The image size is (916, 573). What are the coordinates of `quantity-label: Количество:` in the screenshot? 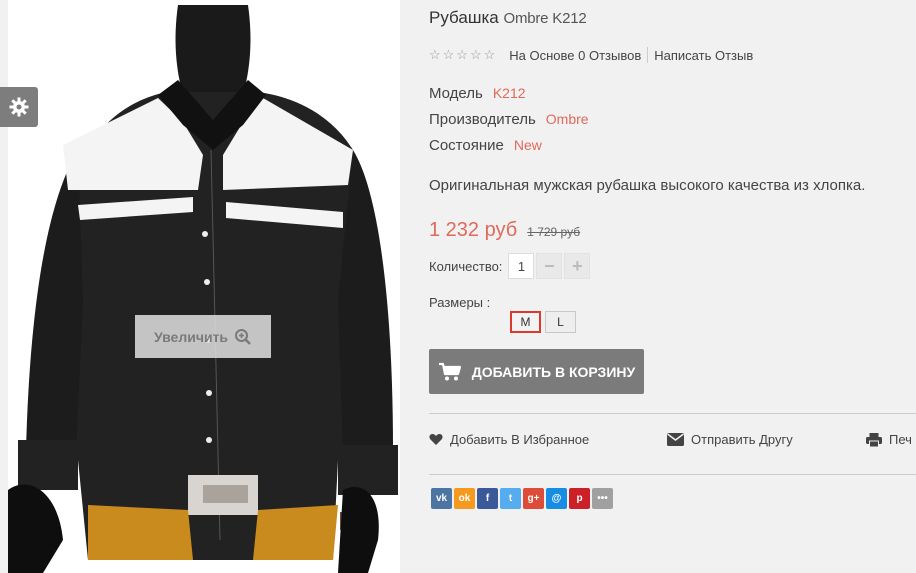 It's located at (466, 266).